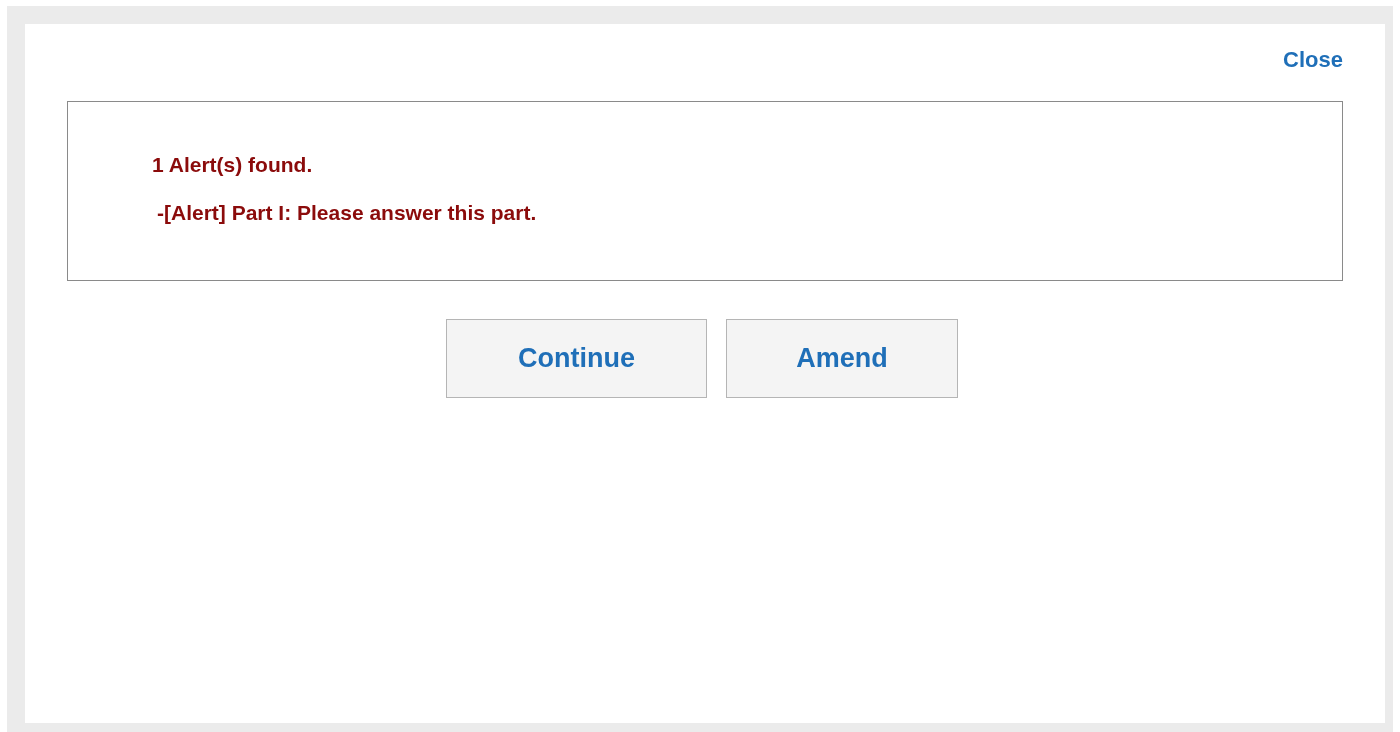 This screenshot has height=732, width=1400. What do you see at coordinates (842, 358) in the screenshot?
I see `amend-button: Amend` at bounding box center [842, 358].